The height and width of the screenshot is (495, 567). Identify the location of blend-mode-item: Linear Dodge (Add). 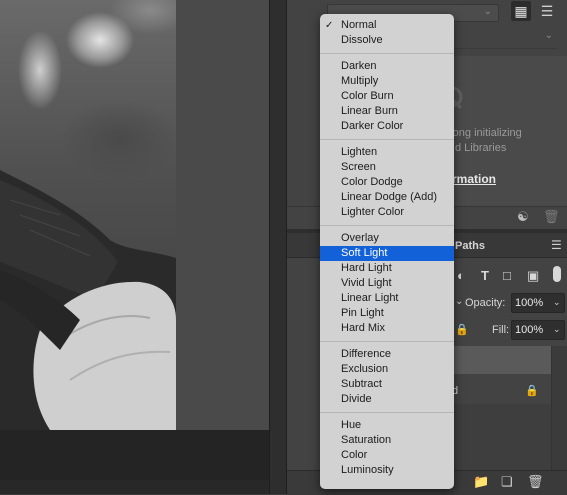
(387, 197).